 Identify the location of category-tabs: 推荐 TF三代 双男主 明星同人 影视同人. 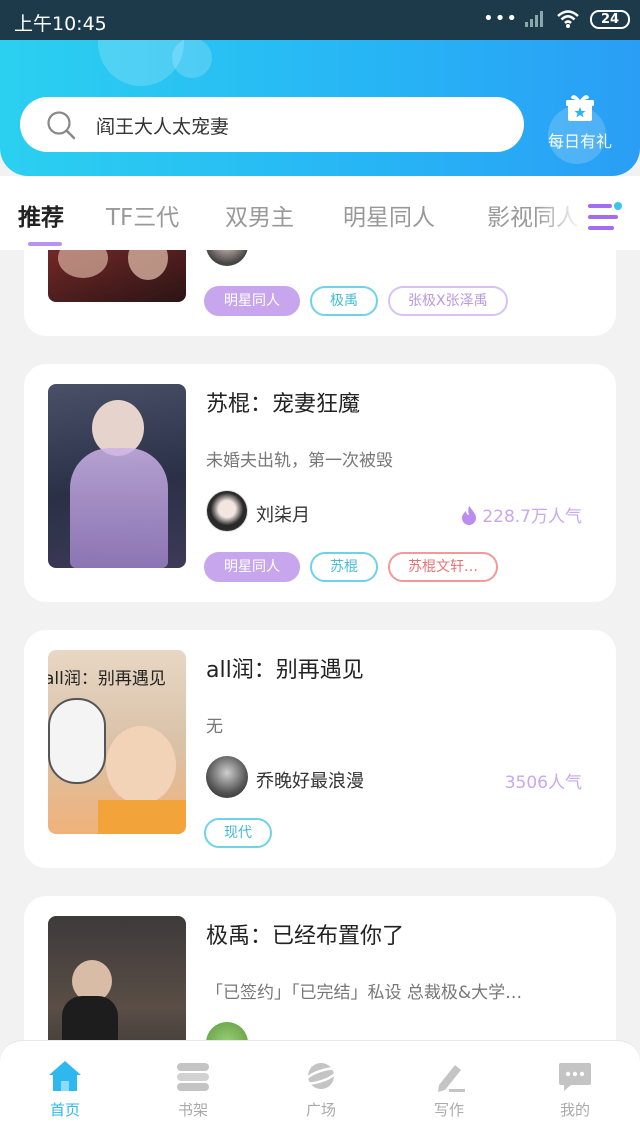
(320, 213).